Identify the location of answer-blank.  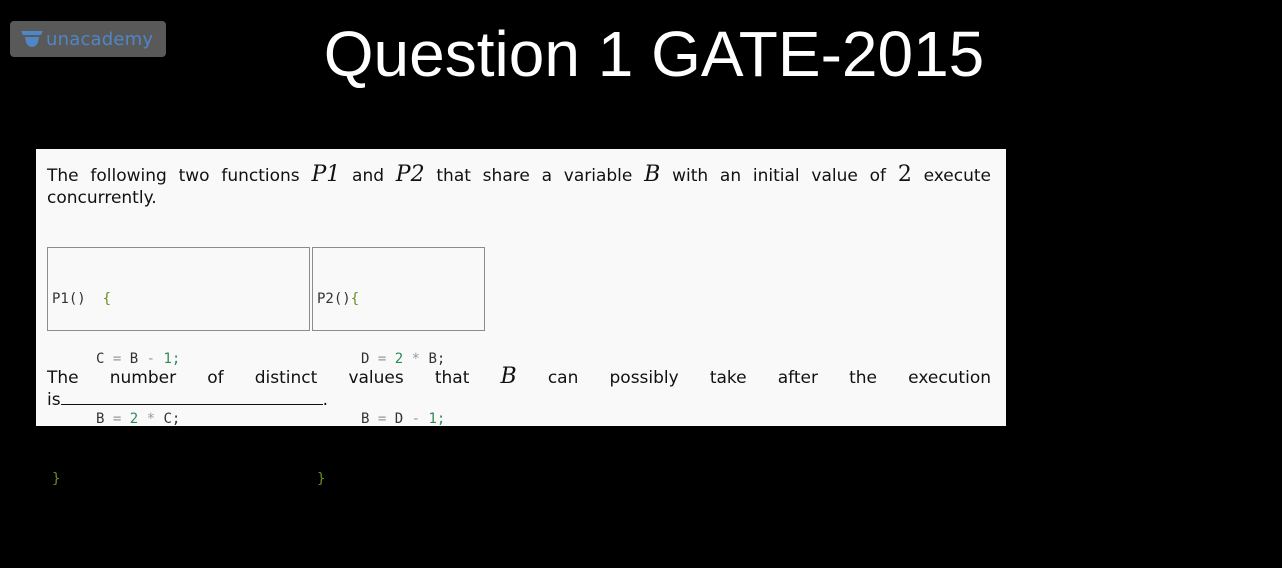
(191, 397).